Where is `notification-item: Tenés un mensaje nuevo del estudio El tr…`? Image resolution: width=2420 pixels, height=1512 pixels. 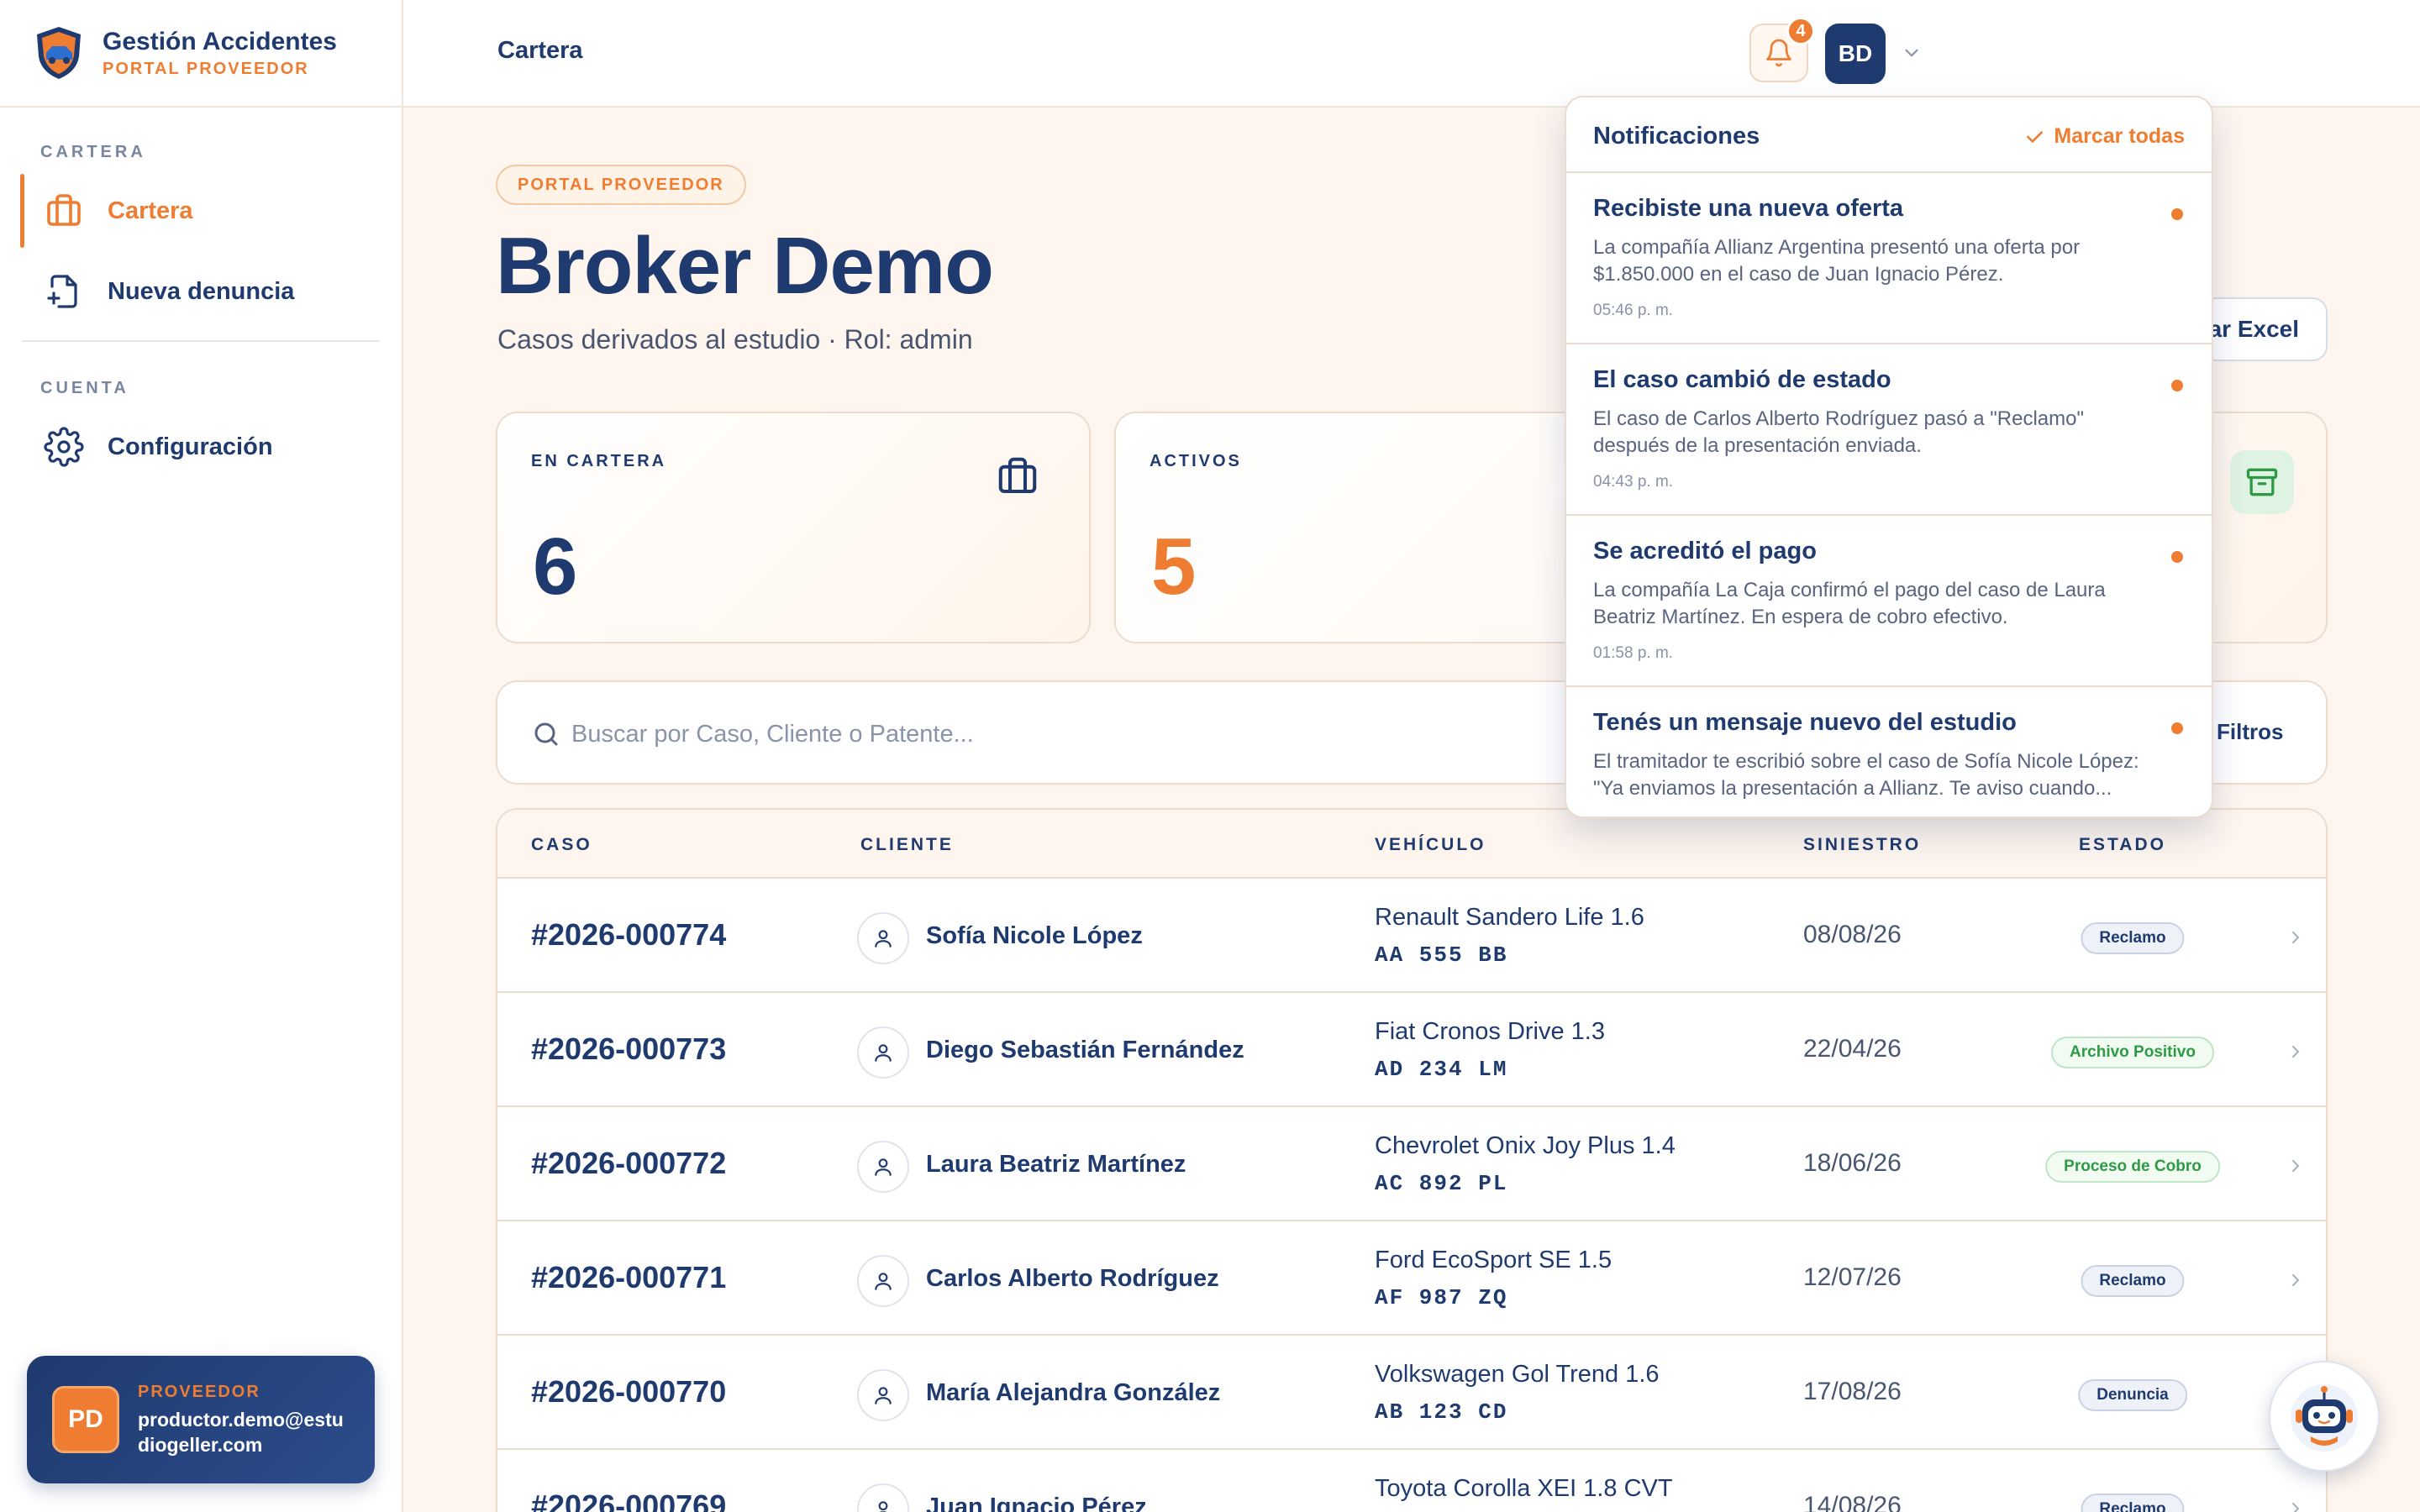 notification-item: Tenés un mensaje nuevo del estudio El tr… is located at coordinates (1889, 751).